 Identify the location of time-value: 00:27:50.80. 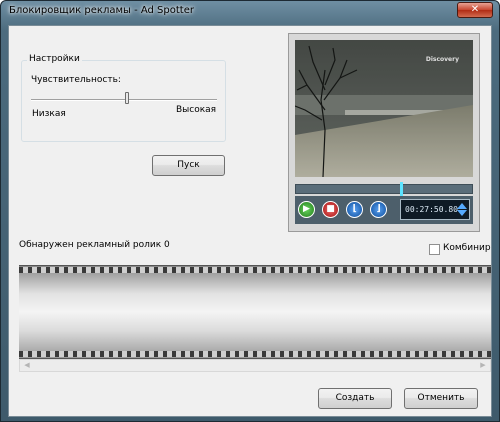
(431, 209).